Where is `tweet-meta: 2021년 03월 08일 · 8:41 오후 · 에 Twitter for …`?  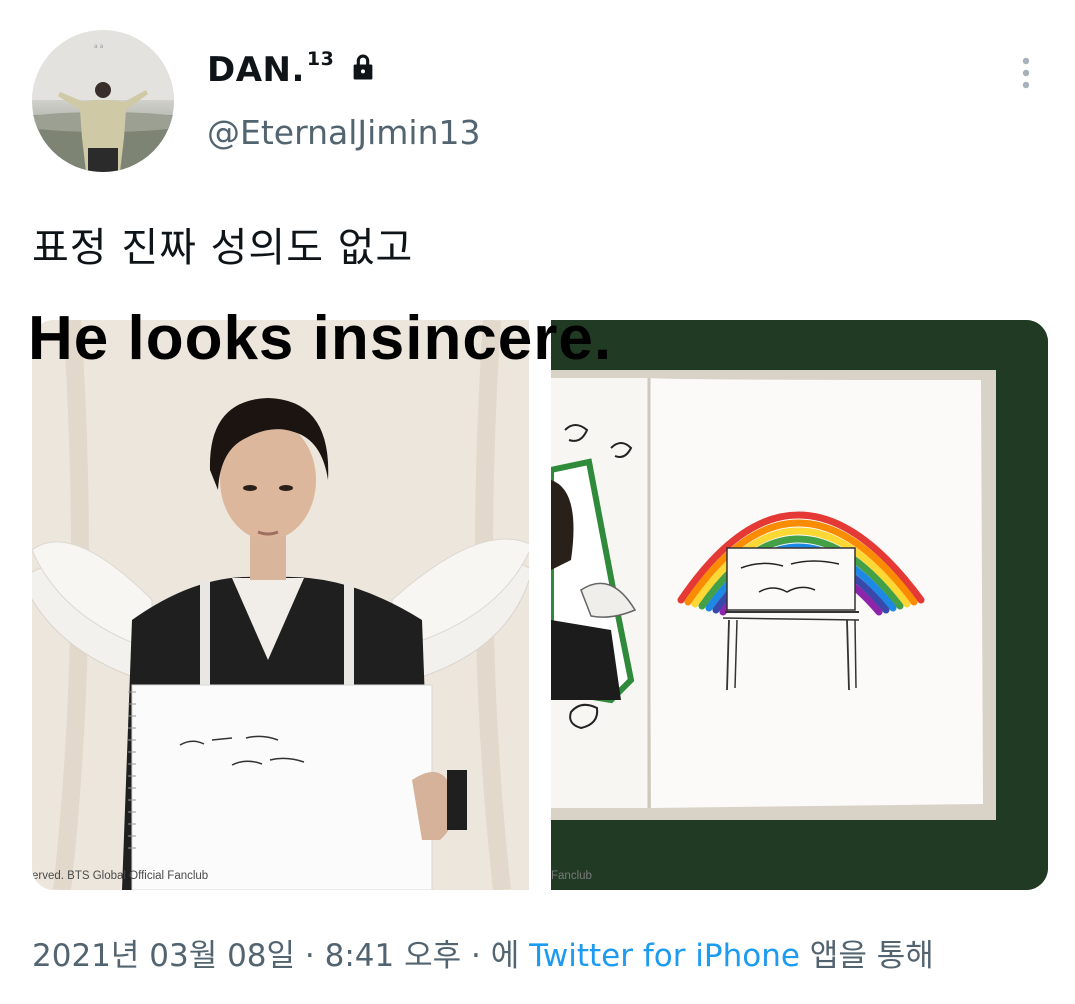 tweet-meta: 2021년 03월 08일 · 8:41 오후 · 에 Twitter for … is located at coordinates (483, 952).